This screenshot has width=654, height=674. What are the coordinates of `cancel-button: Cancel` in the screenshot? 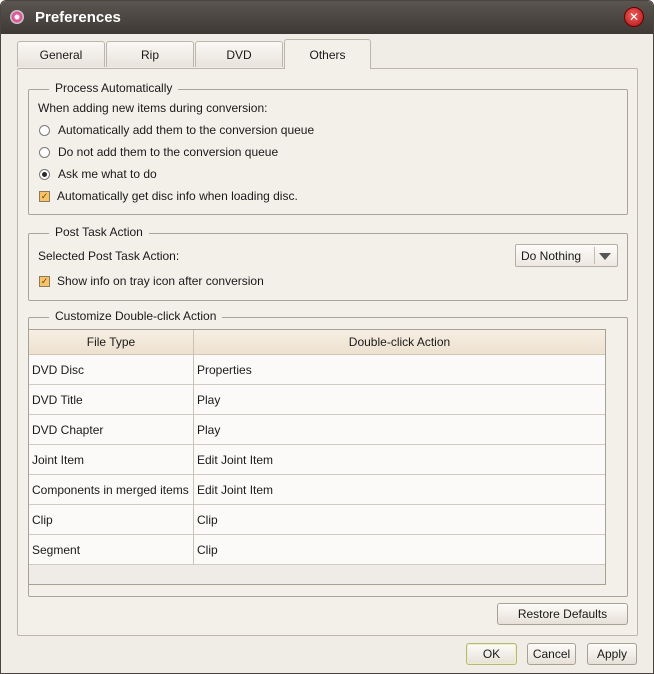 It's located at (551, 654).